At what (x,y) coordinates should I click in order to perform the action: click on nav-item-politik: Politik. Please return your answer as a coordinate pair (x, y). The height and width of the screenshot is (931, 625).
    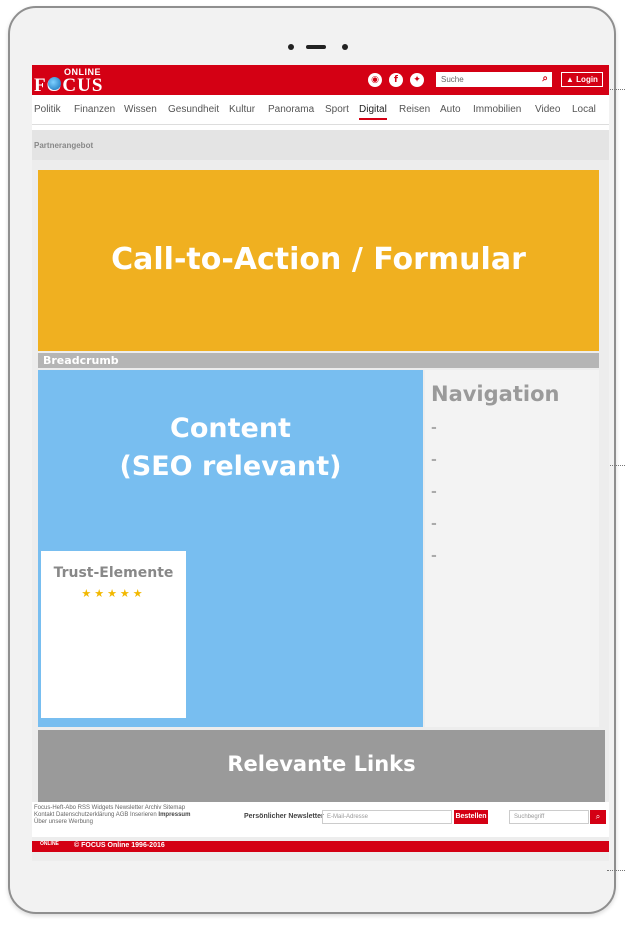
    Looking at the image, I should click on (47, 109).